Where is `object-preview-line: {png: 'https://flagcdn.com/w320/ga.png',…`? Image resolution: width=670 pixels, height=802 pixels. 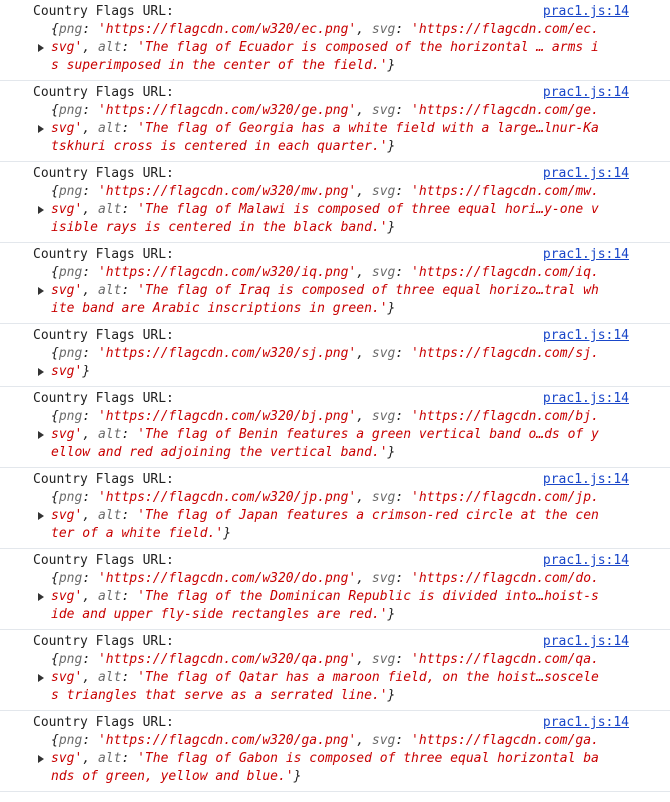 object-preview-line: {png: 'https://flagcdn.com/w320/ga.png',… is located at coordinates (341, 741).